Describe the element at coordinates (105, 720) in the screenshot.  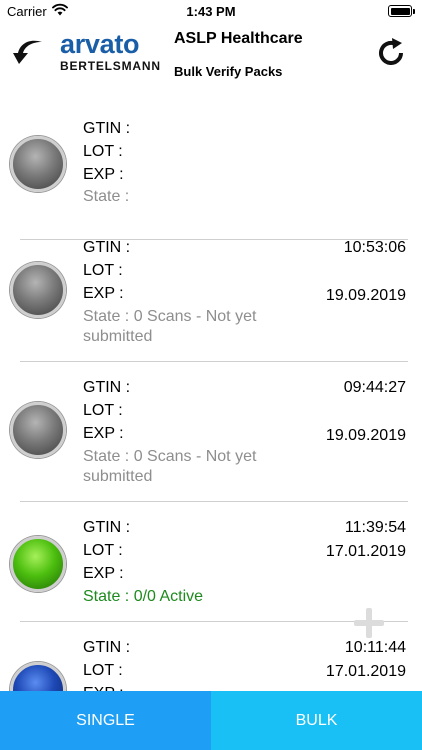
I see `tab-single: SINGLE` at that location.